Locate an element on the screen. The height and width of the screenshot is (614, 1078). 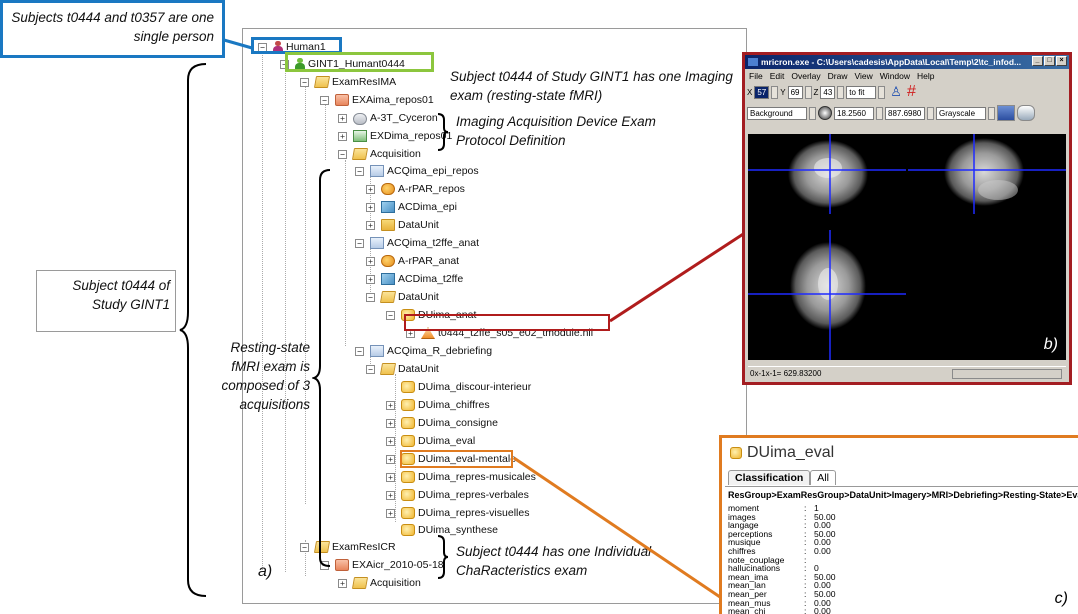
tree-node: DUima_discour-interieur is located at coordinates (458, 387).